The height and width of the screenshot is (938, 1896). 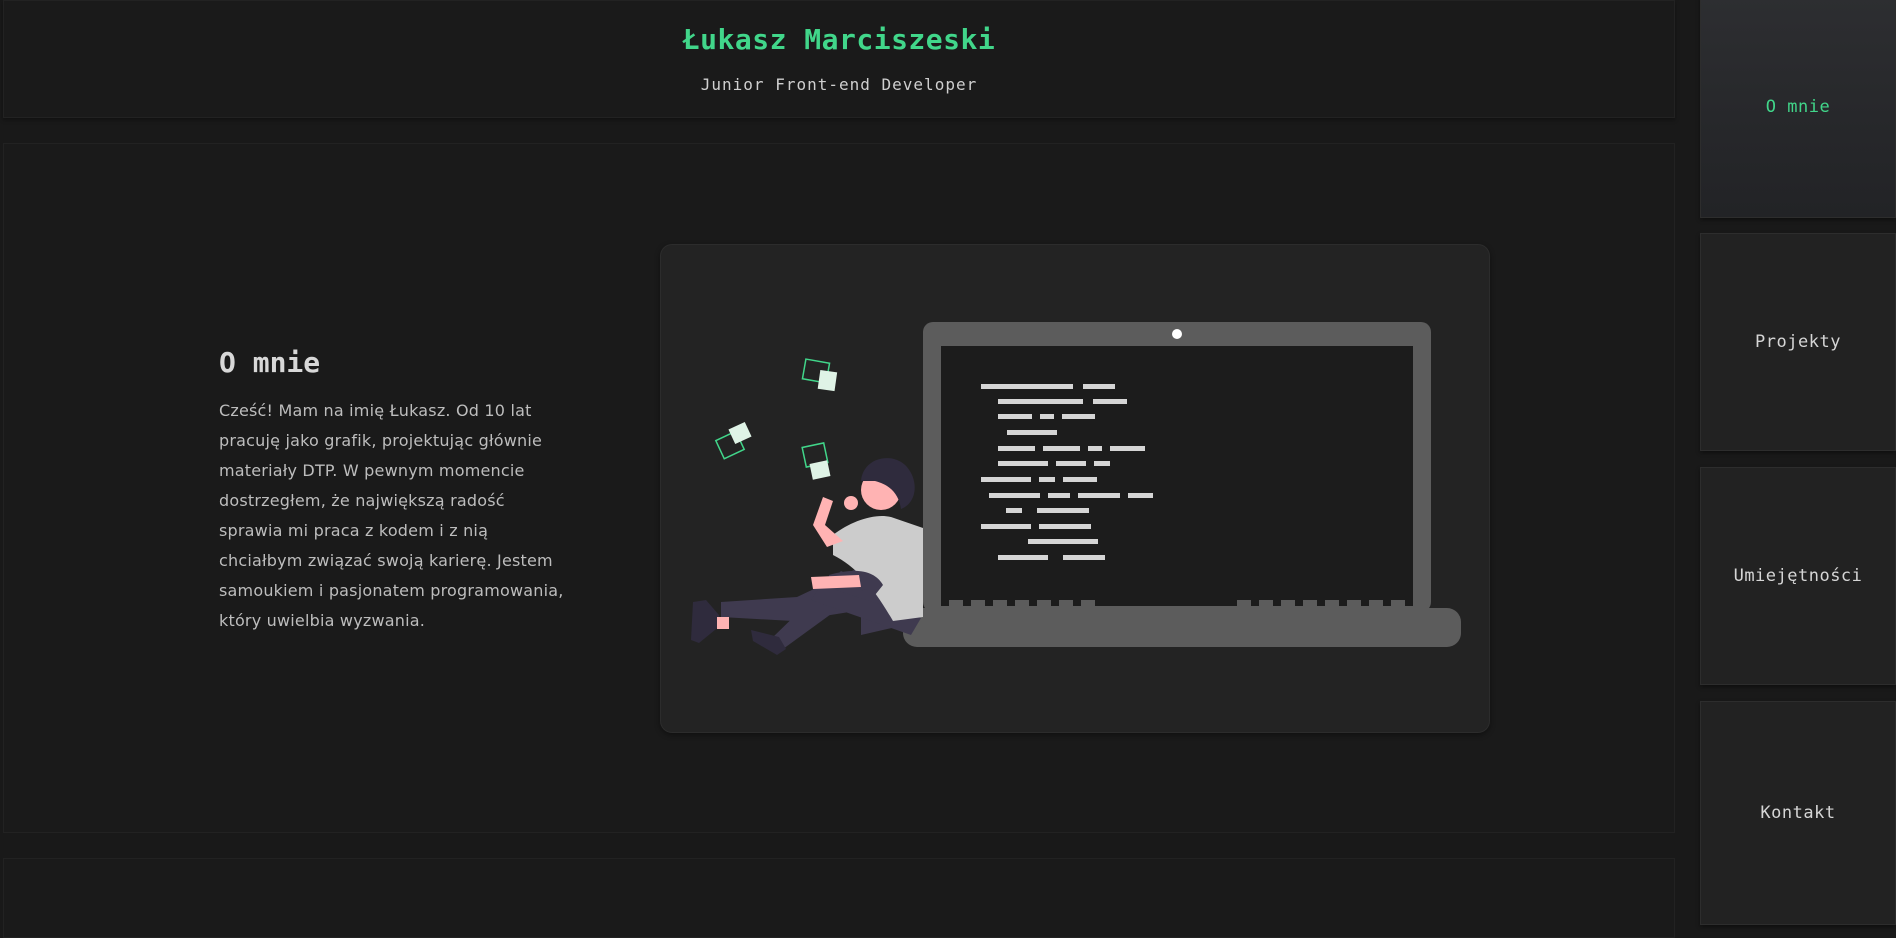 What do you see at coordinates (839, 898) in the screenshot?
I see `projects-section-preview` at bounding box center [839, 898].